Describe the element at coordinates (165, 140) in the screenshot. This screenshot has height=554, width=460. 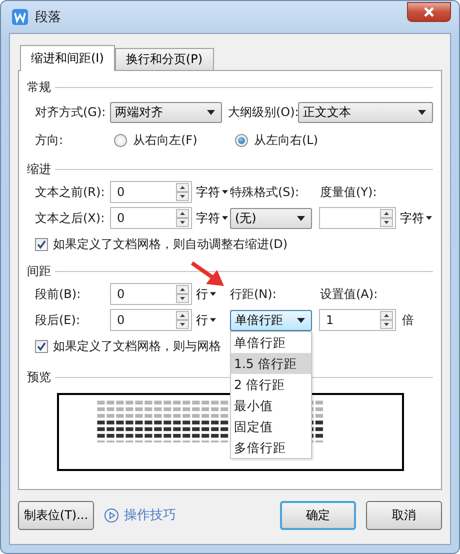
I see `radio-label: 从右向左(F)` at that location.